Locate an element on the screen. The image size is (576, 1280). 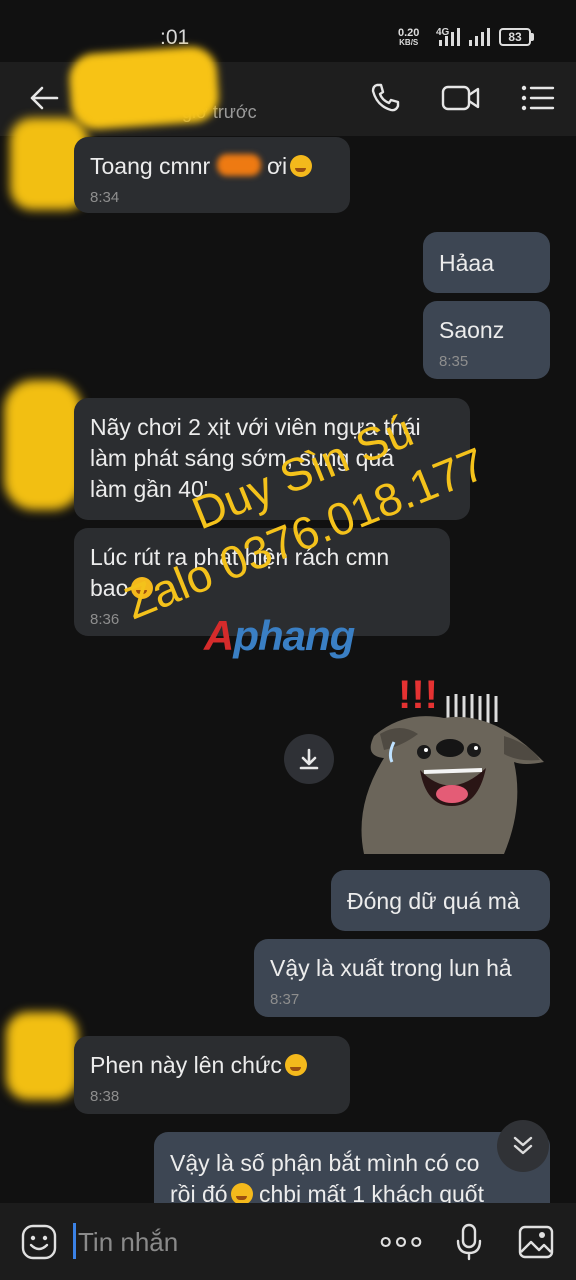
text-redaction is located at coordinates (238, 165).